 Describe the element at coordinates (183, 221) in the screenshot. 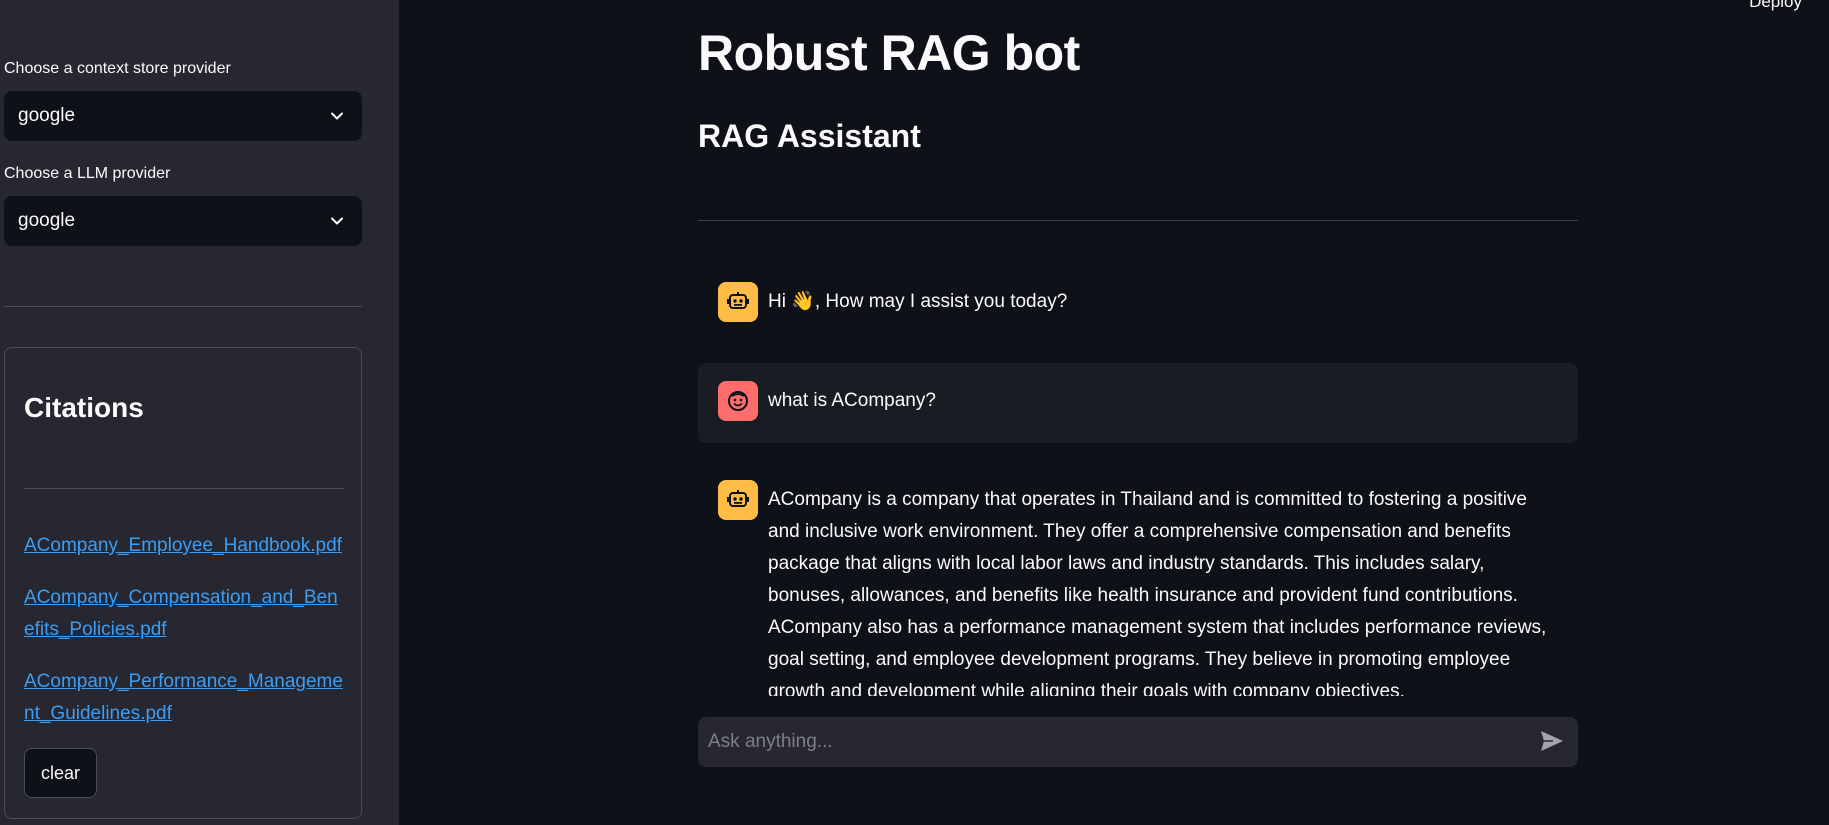

I see `llm-provider-select: google` at that location.